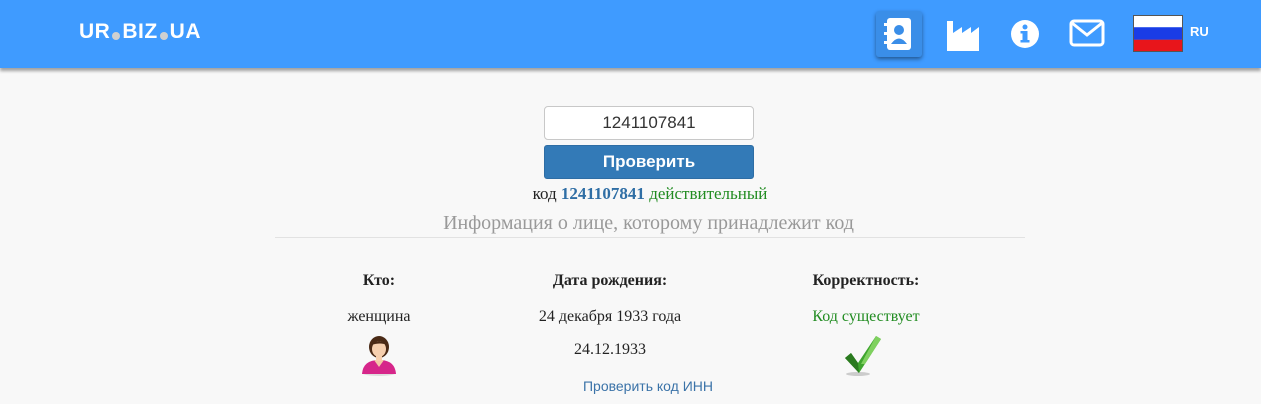  Describe the element at coordinates (866, 280) in the screenshot. I see `correct-label: Корректность:` at that location.